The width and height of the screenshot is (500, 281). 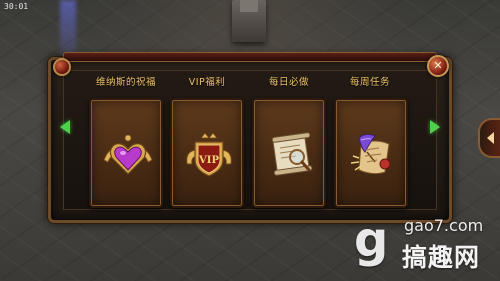 I want to click on watermark-logo-icon: g, so click(x=371, y=240).